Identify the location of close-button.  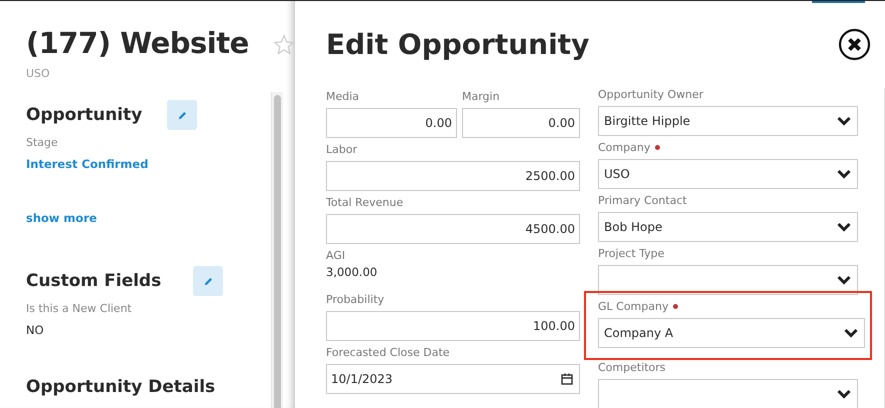
(854, 44).